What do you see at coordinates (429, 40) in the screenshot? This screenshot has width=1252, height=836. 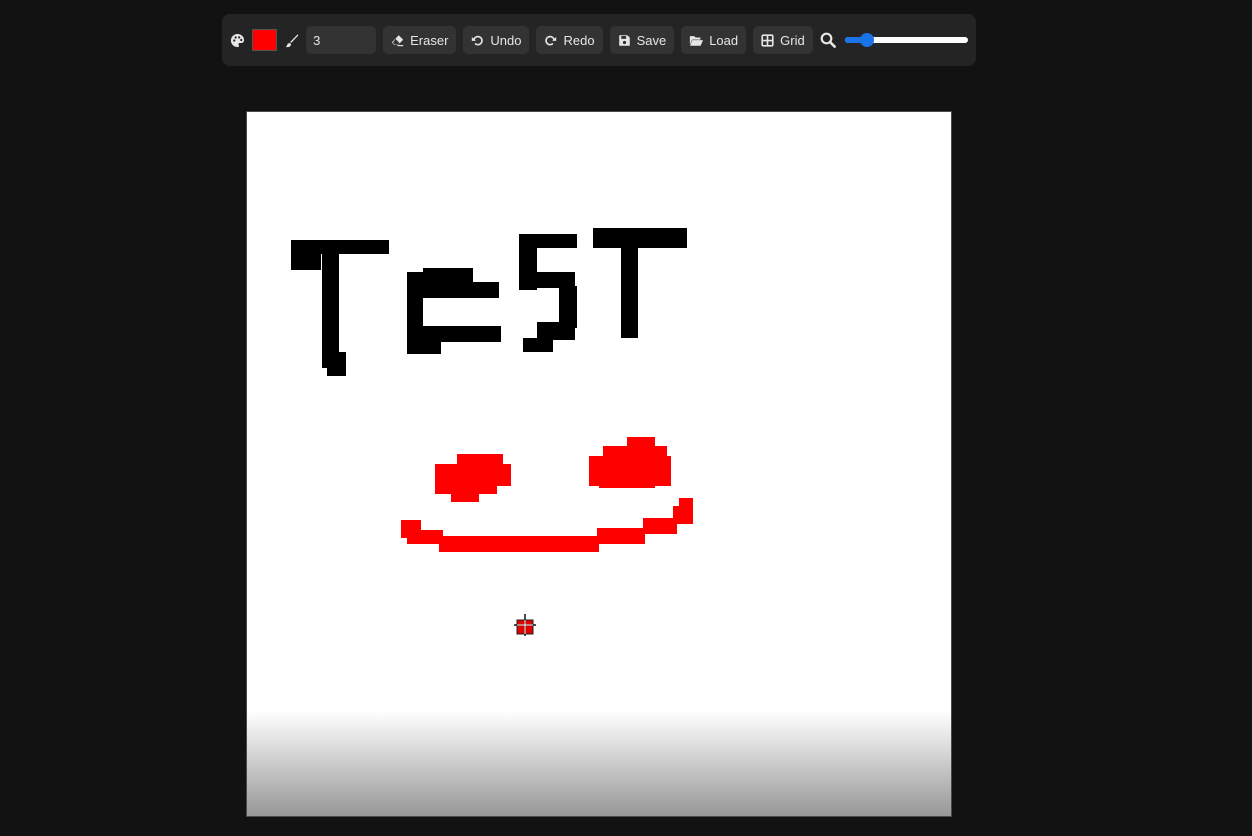 I see `eraser-label: Eraser` at bounding box center [429, 40].